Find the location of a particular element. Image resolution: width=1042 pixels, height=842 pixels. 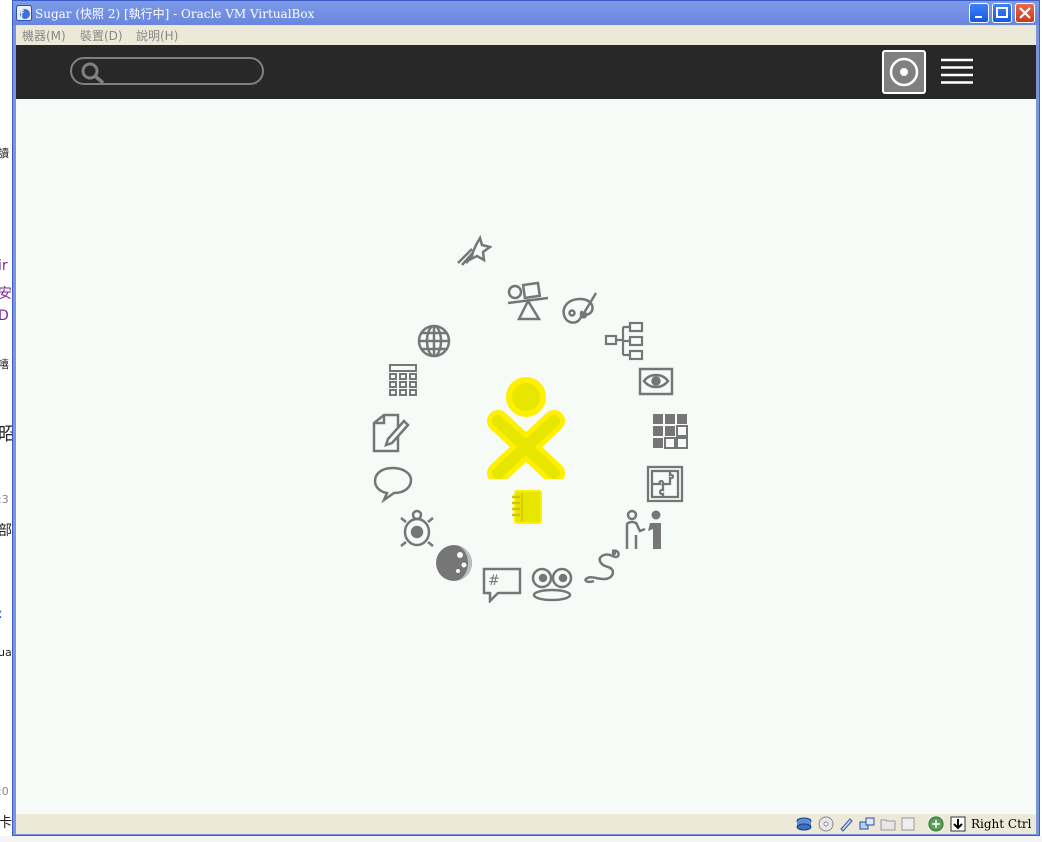

maximize-icon is located at coordinates (1002, 12).